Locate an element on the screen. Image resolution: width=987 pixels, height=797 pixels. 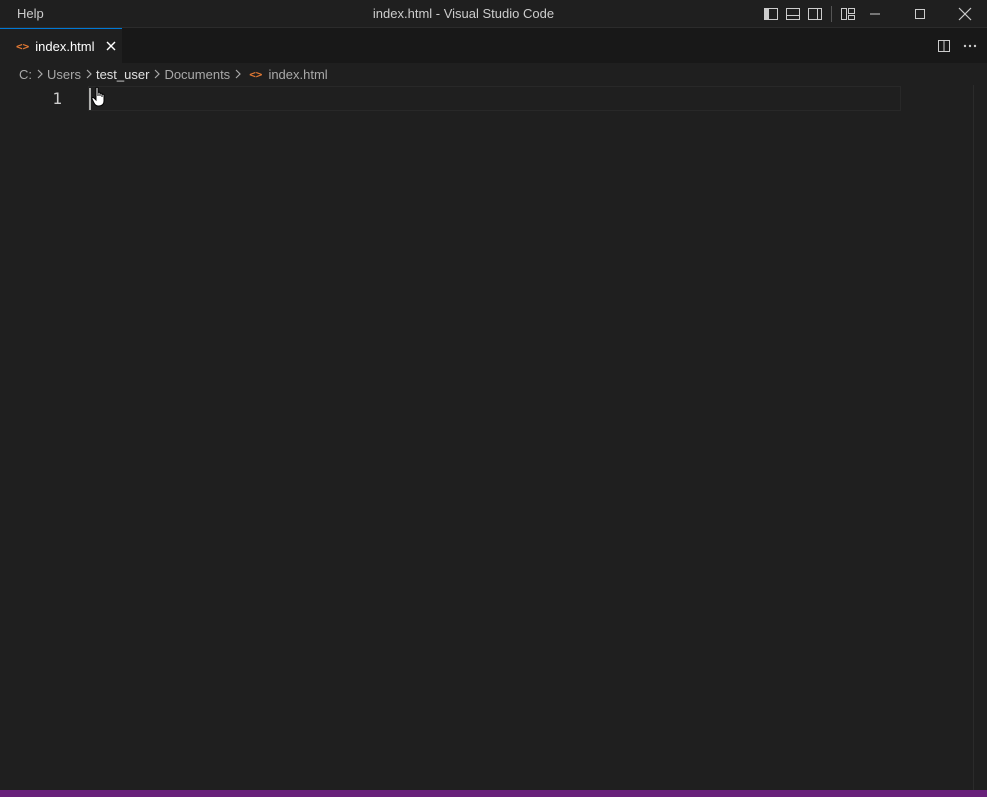
title-separator is located at coordinates (831, 14).